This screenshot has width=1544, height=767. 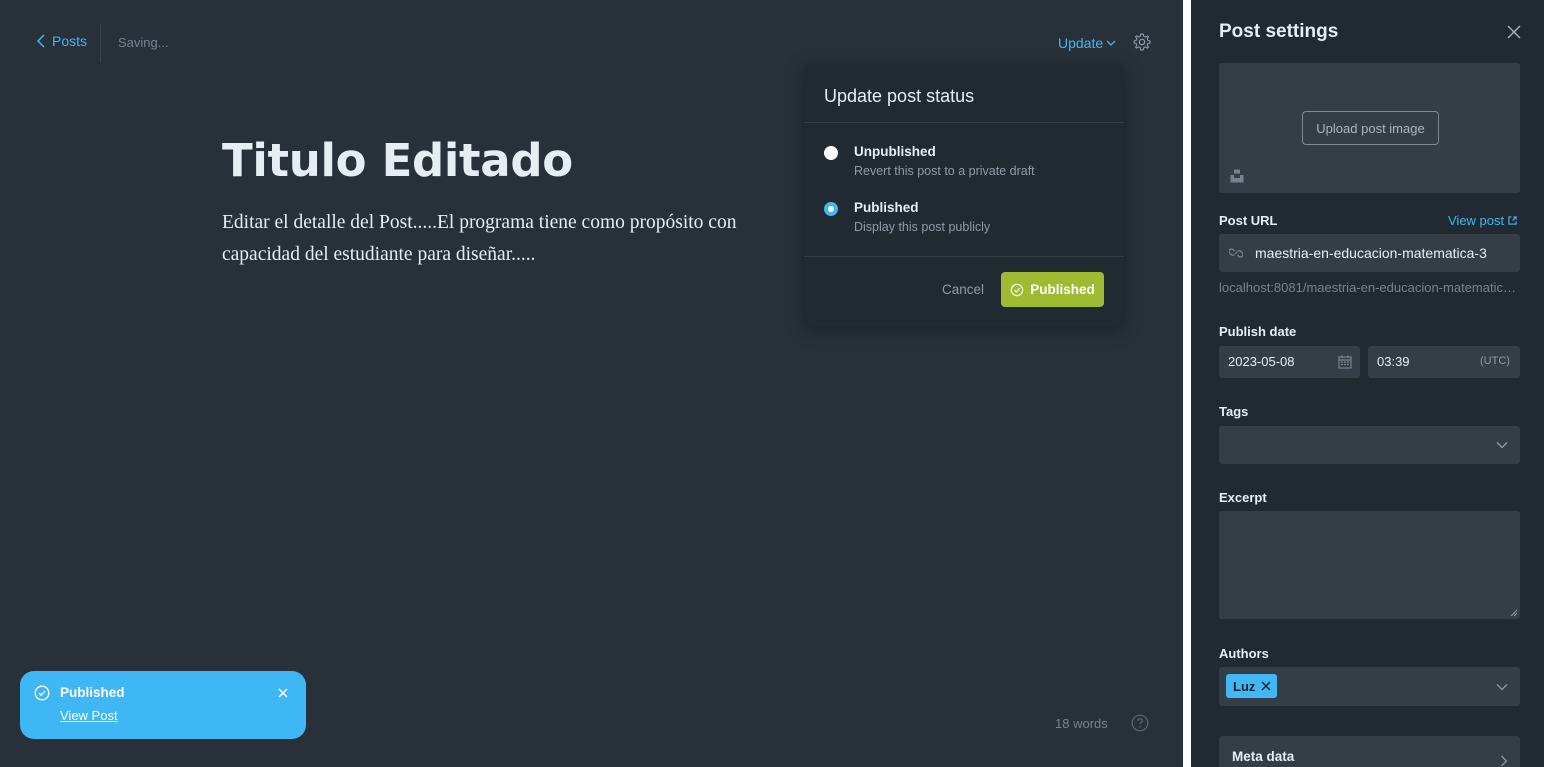 What do you see at coordinates (1444, 362) in the screenshot?
I see `publish-time-input: 03:39 (UTC)` at bounding box center [1444, 362].